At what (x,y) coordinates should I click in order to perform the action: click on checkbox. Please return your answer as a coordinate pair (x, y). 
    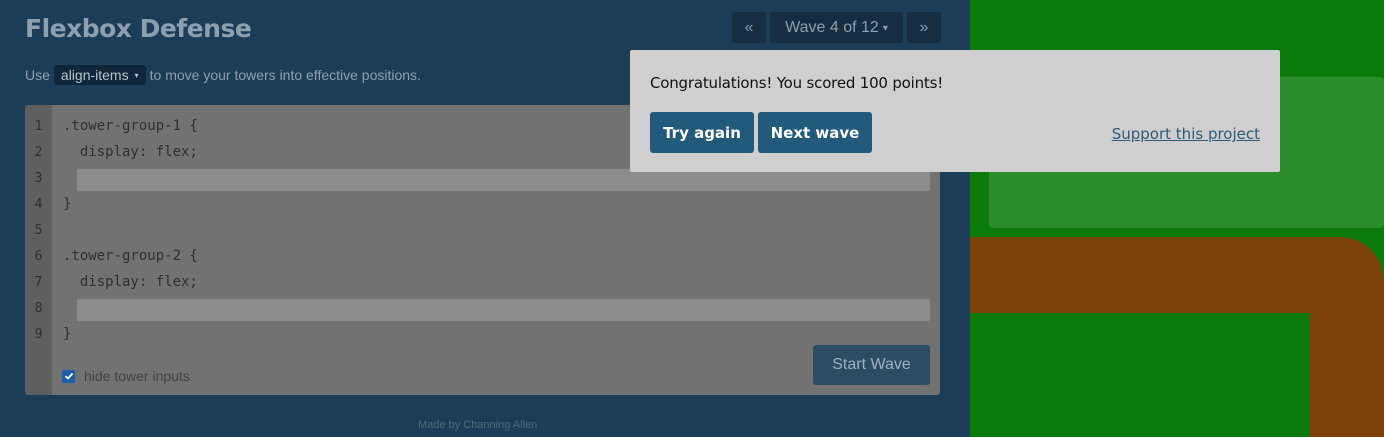
    Looking at the image, I should click on (68, 376).